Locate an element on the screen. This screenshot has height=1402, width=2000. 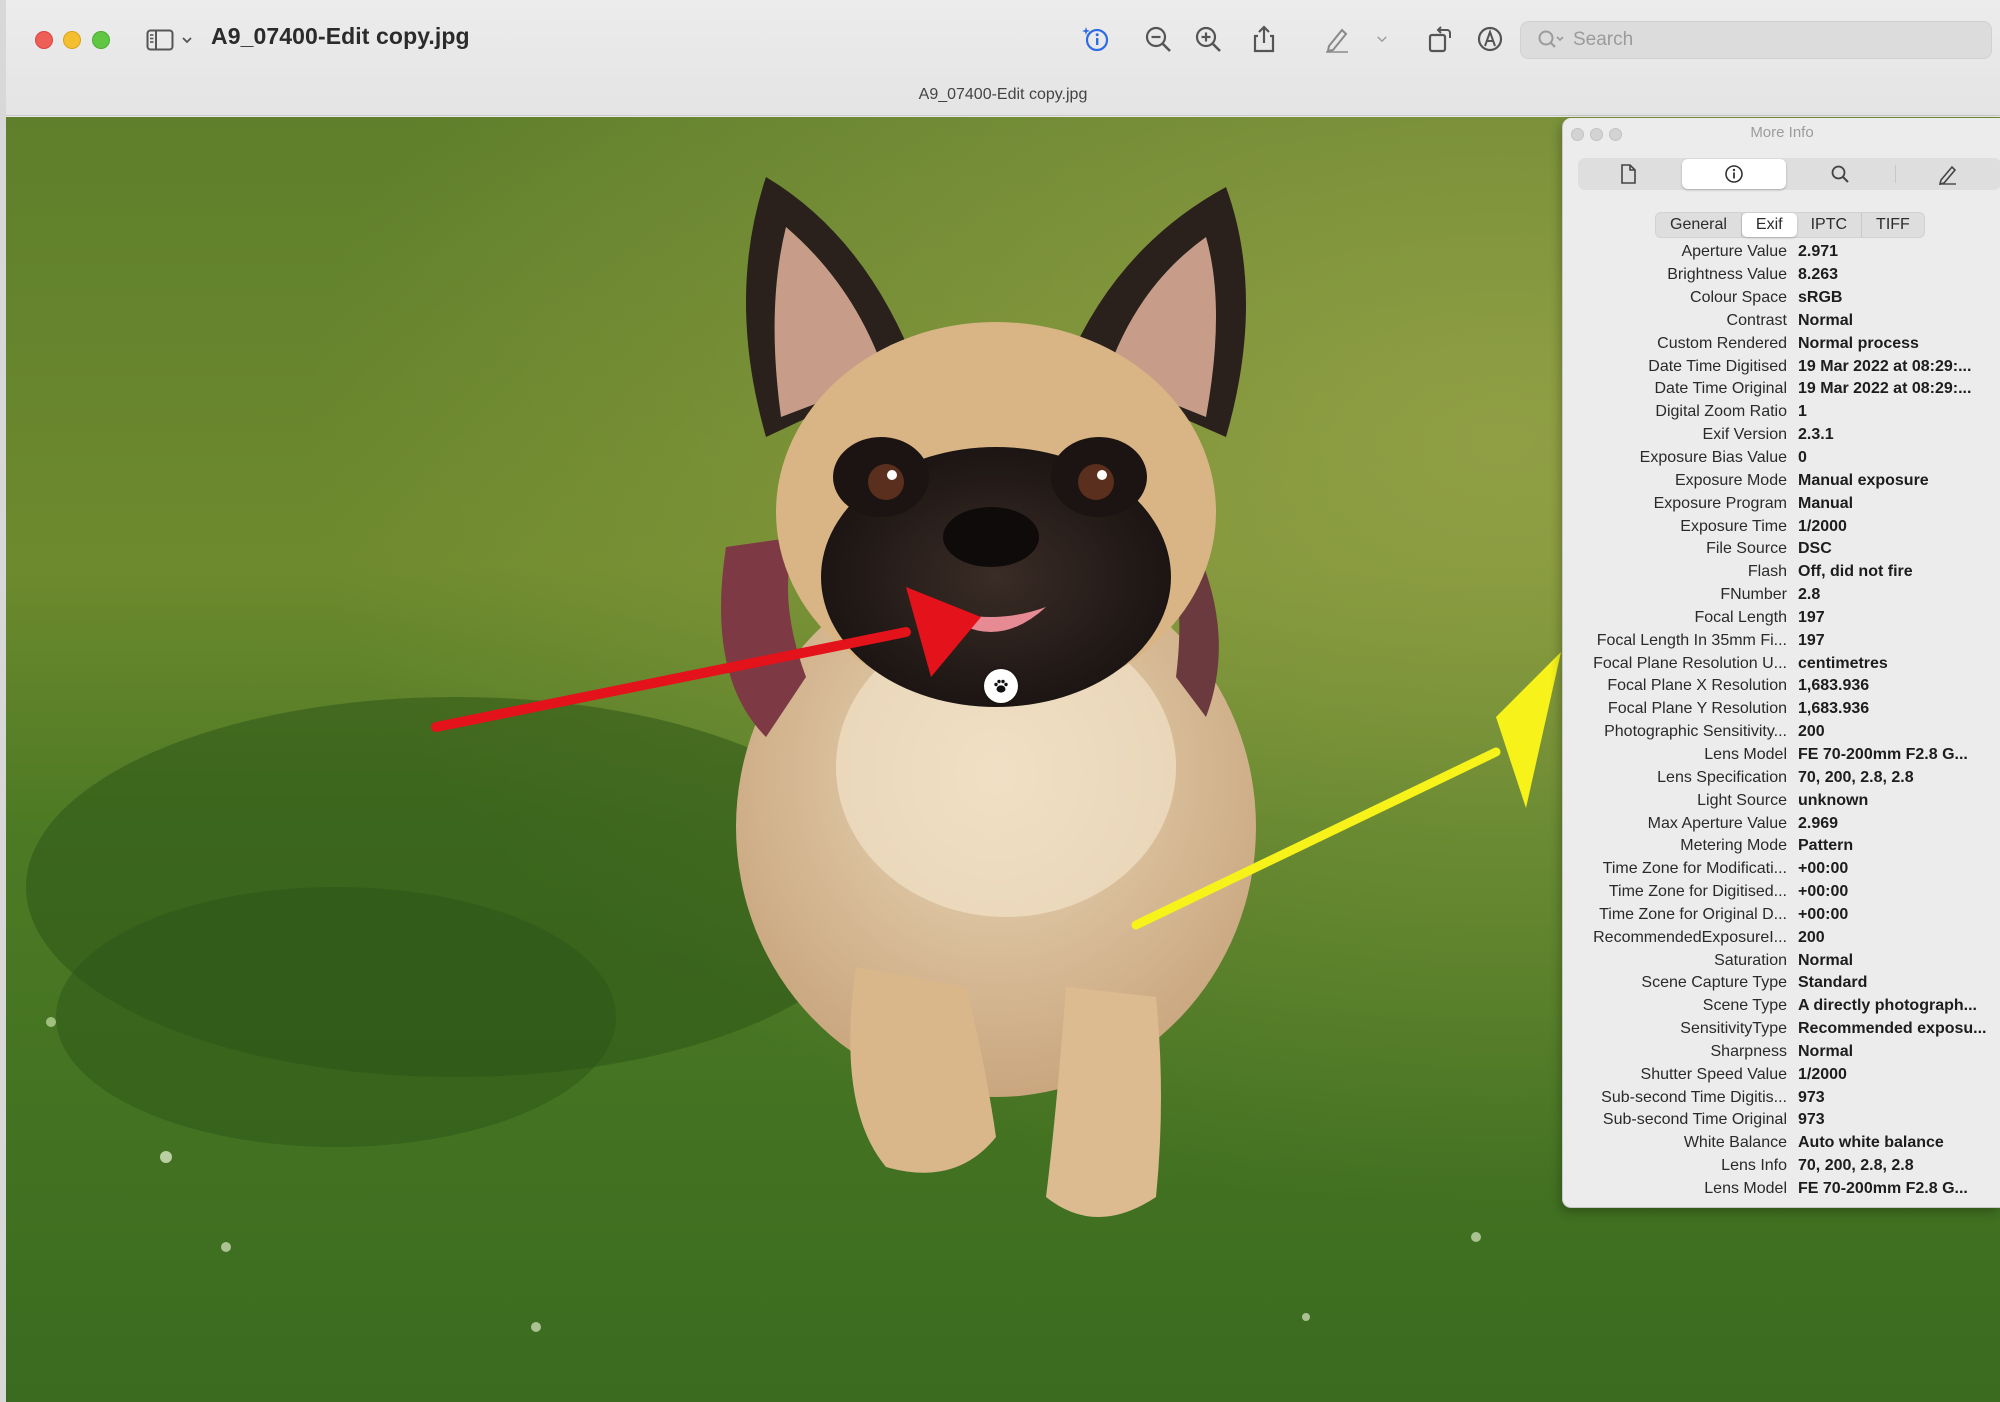
segment-tiff: TIFF is located at coordinates (1893, 225).